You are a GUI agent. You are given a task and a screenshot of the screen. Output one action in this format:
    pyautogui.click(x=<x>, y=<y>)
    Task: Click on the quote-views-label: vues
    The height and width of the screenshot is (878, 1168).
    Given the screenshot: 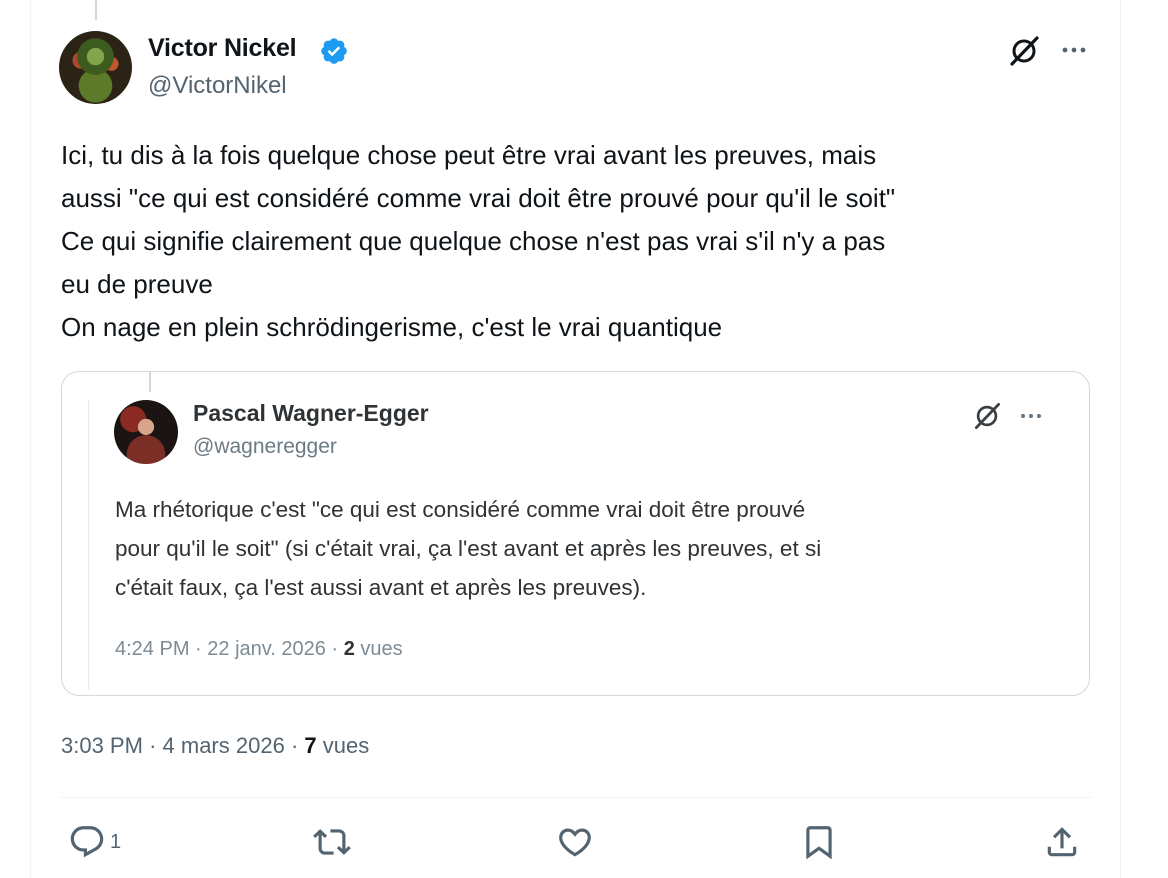 What is the action you would take?
    pyautogui.click(x=381, y=649)
    